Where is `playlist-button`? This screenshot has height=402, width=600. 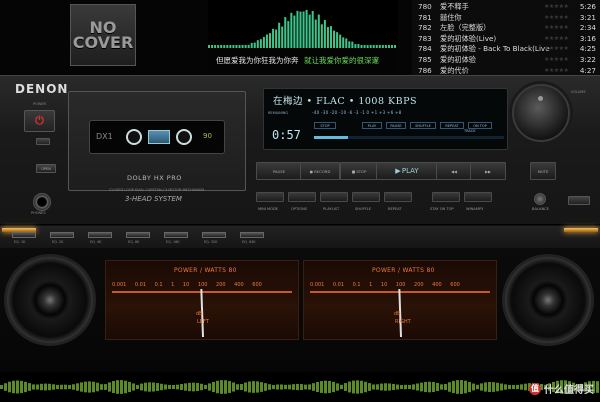 playlist-button is located at coordinates (334, 197).